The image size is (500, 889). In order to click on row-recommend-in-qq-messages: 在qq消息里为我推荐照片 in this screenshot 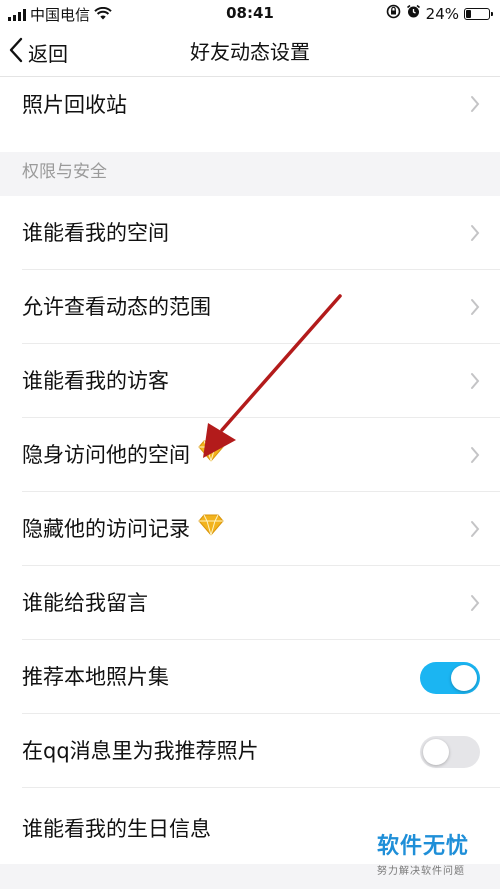, I will do `click(250, 751)`.